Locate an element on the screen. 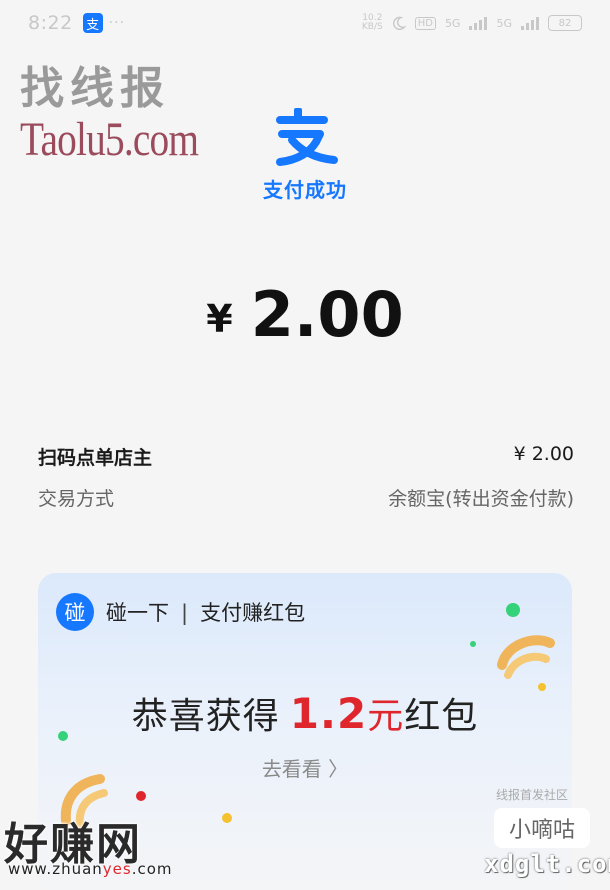 This screenshot has width=610, height=890. decor-dot-yellow-bottom is located at coordinates (227, 818).